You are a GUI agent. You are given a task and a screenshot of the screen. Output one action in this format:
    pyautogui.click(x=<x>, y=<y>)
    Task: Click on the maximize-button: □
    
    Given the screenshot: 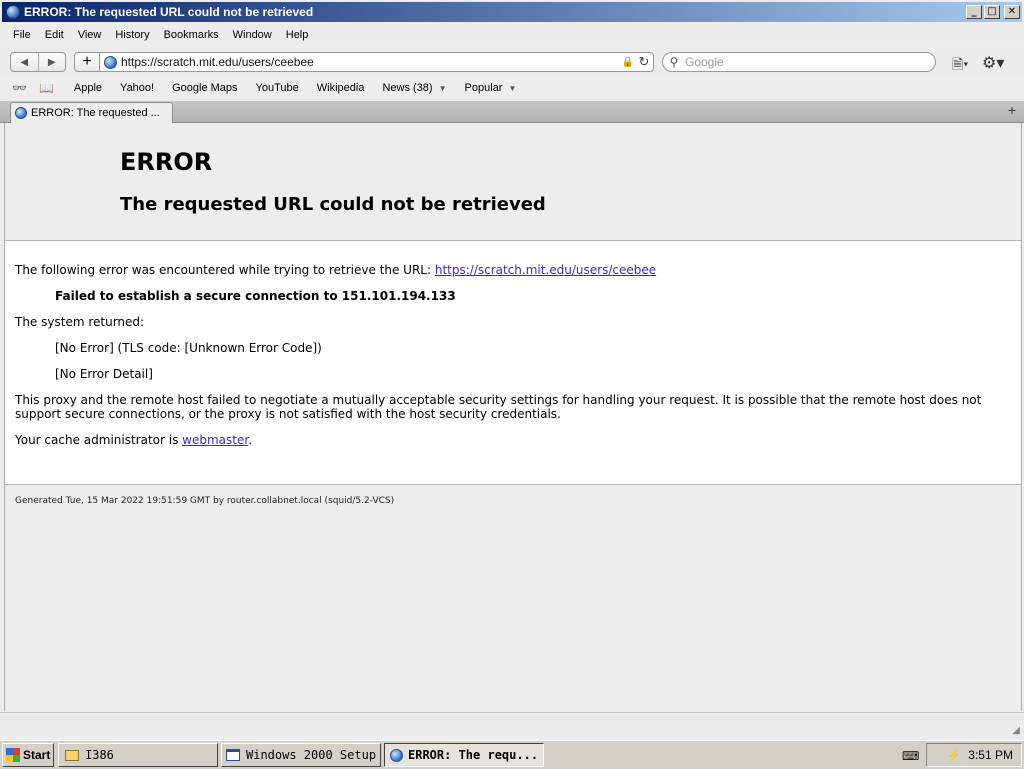 What is the action you would take?
    pyautogui.click(x=992, y=12)
    